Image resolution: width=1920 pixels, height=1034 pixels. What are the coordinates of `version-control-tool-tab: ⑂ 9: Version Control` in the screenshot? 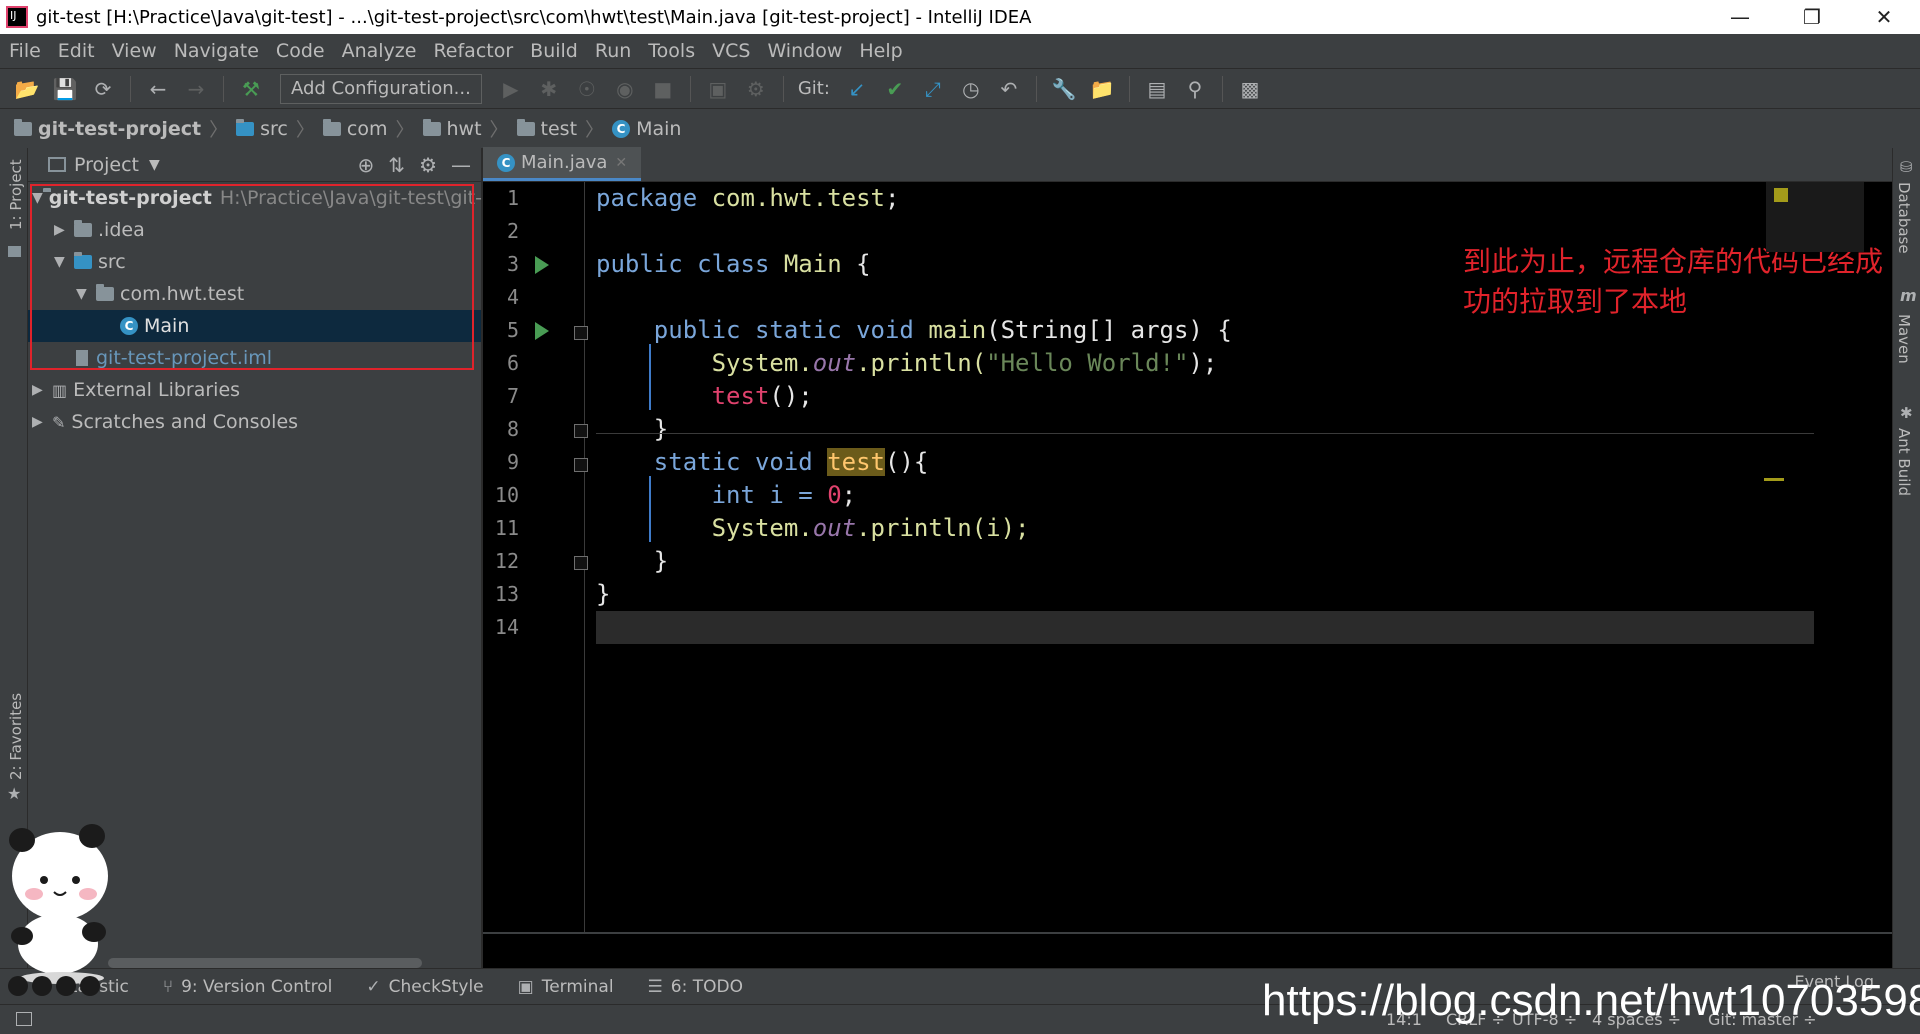 It's located at (248, 987).